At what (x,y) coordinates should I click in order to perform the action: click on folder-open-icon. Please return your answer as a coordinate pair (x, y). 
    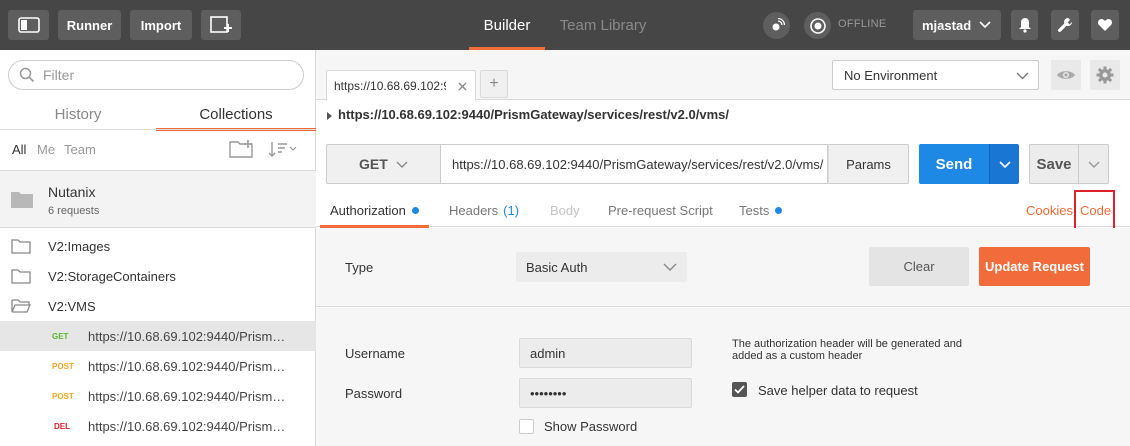
    Looking at the image, I should click on (21, 306).